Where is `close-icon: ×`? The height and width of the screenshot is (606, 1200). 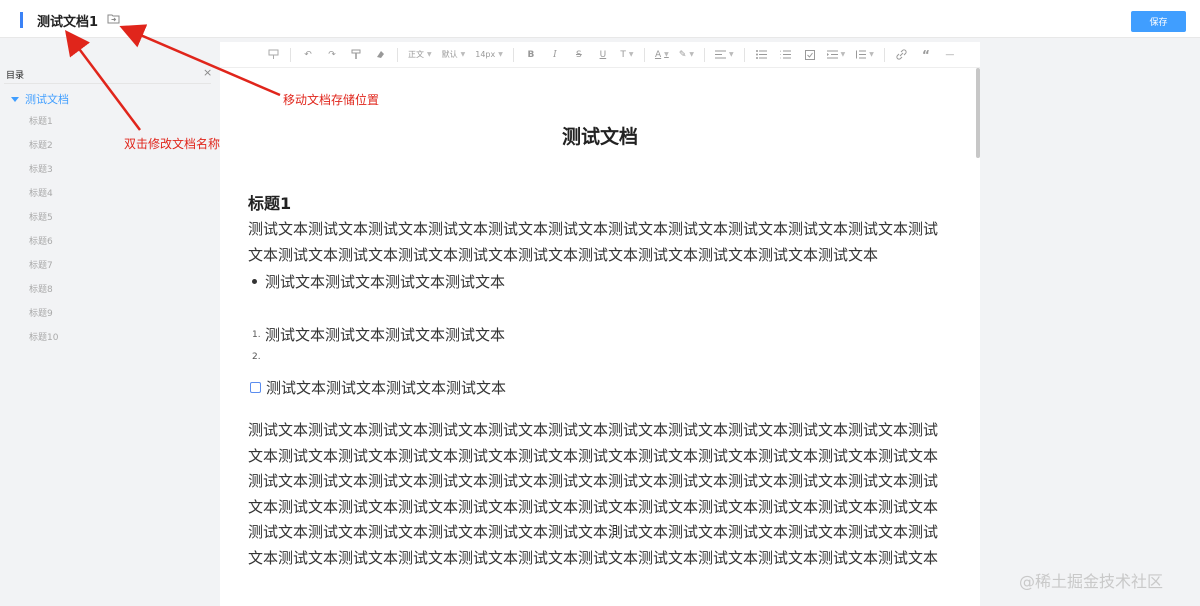 close-icon: × is located at coordinates (207, 72).